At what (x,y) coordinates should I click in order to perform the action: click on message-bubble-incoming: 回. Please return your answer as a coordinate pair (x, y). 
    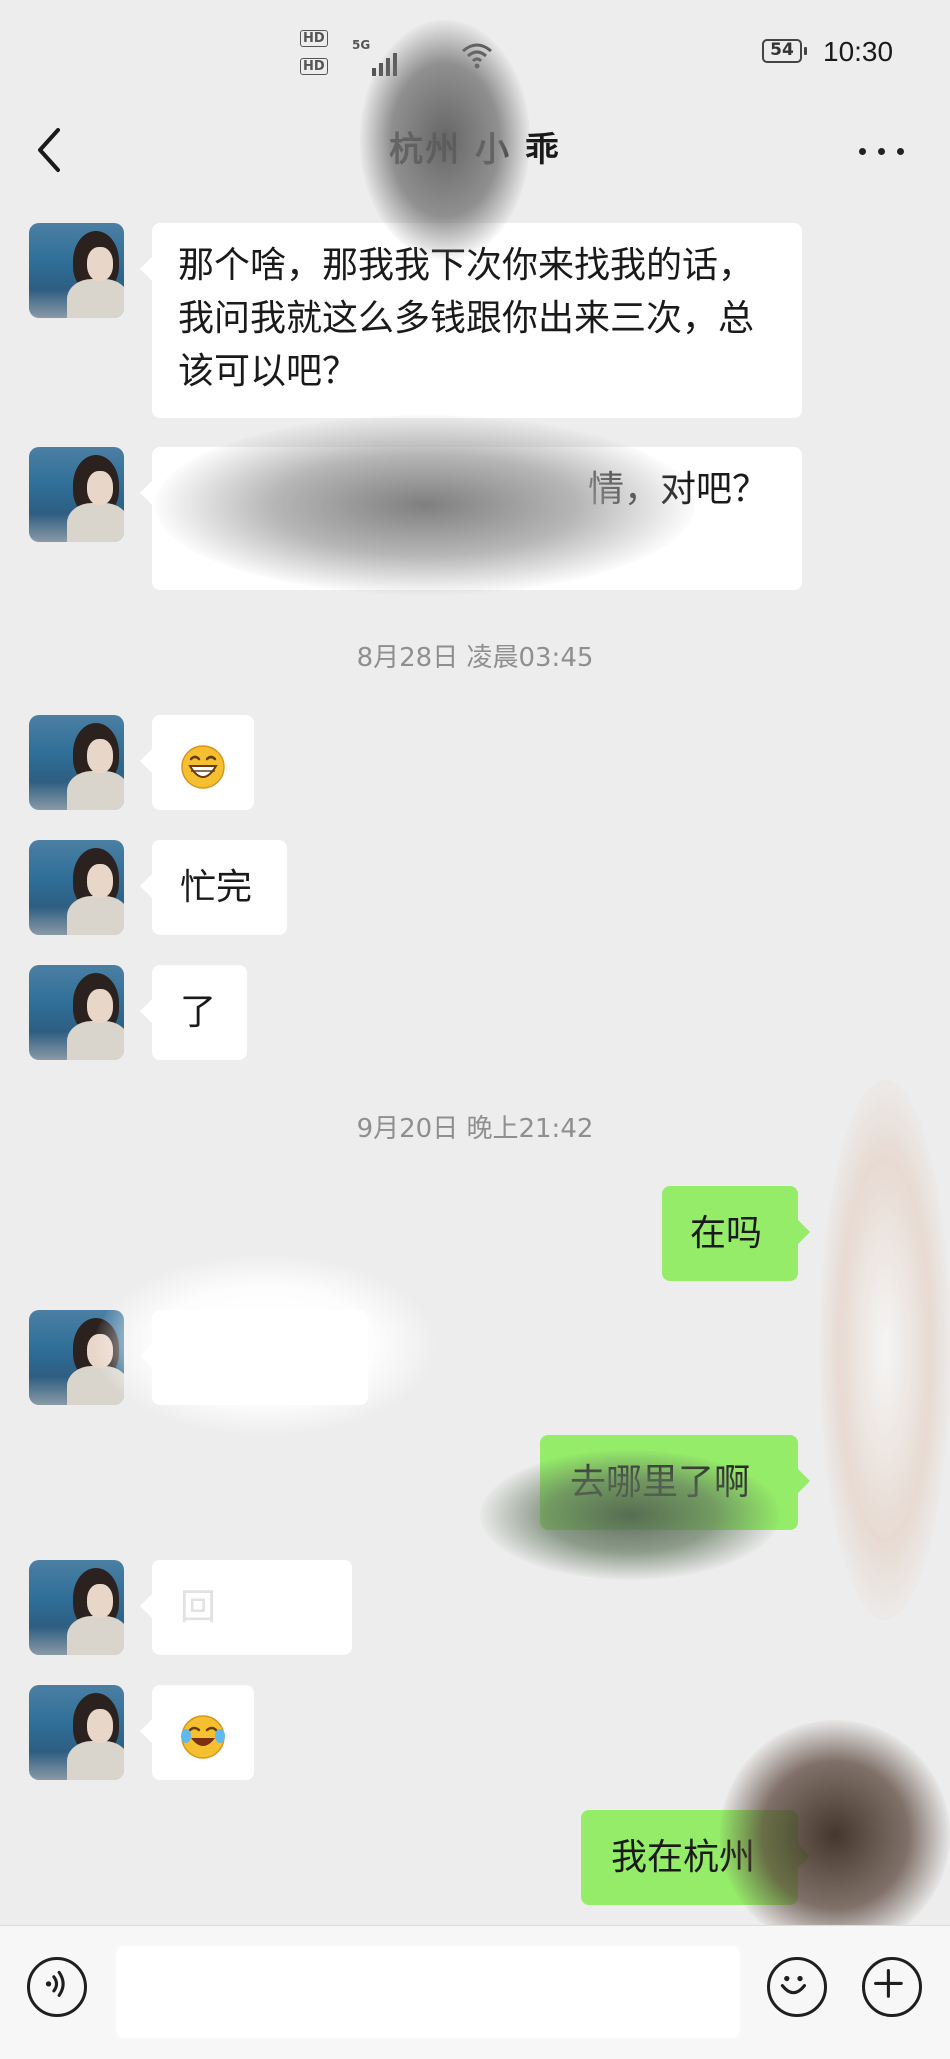
    Looking at the image, I should click on (246, 1607).